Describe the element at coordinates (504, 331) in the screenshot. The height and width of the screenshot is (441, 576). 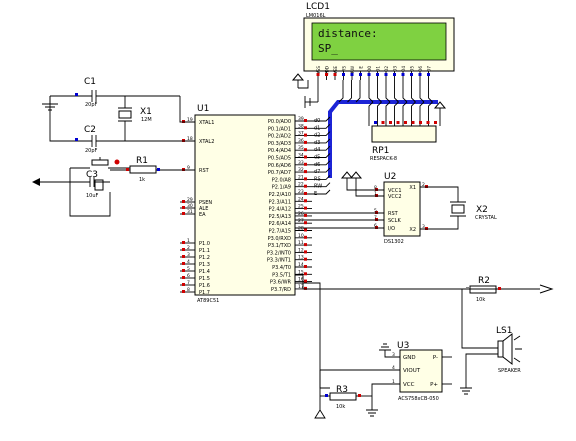
I see `ls1-ref: LS1` at that location.